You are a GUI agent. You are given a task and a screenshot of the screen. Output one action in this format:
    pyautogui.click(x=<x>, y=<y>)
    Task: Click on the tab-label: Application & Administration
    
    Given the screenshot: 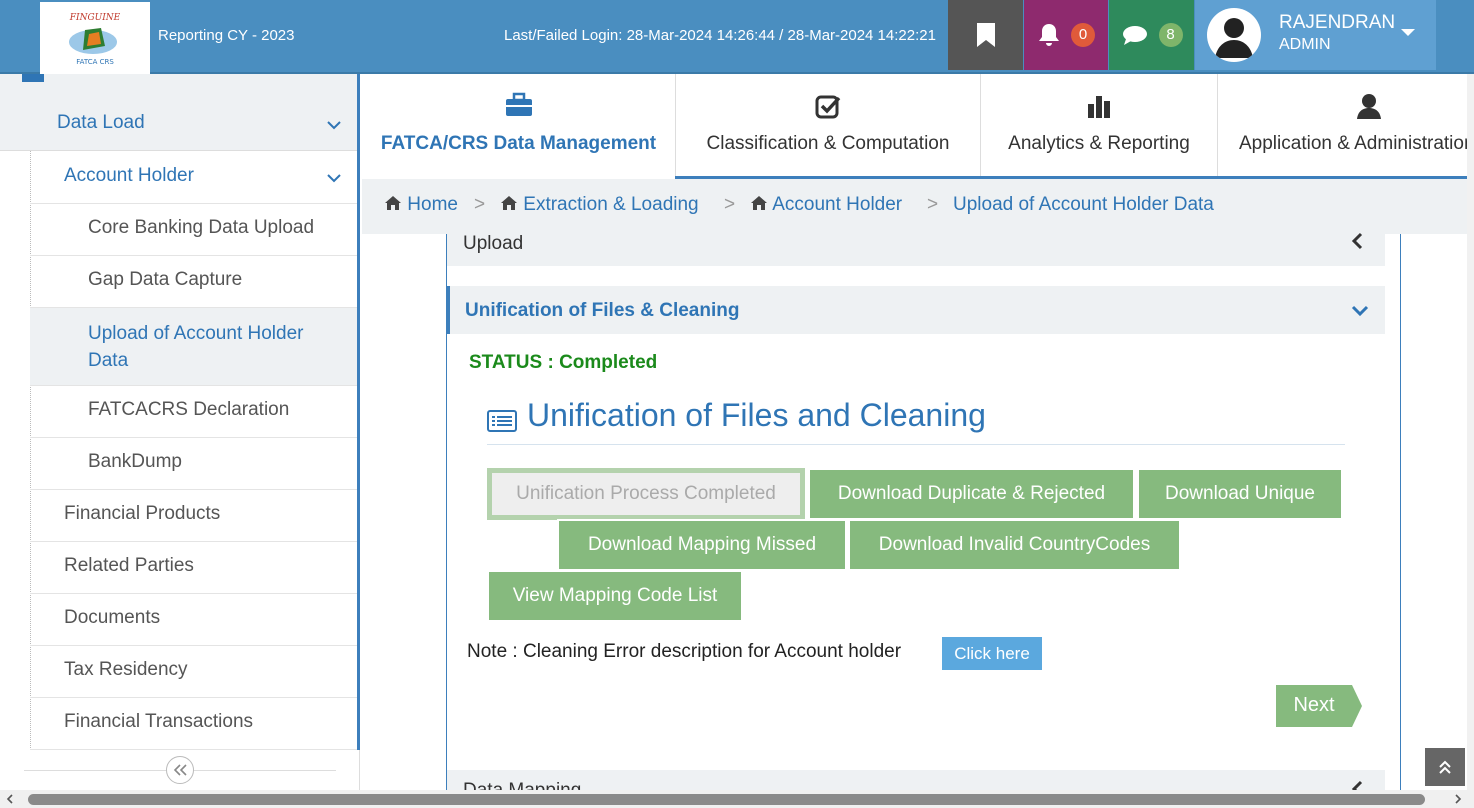 What is the action you would take?
    pyautogui.click(x=1356, y=143)
    